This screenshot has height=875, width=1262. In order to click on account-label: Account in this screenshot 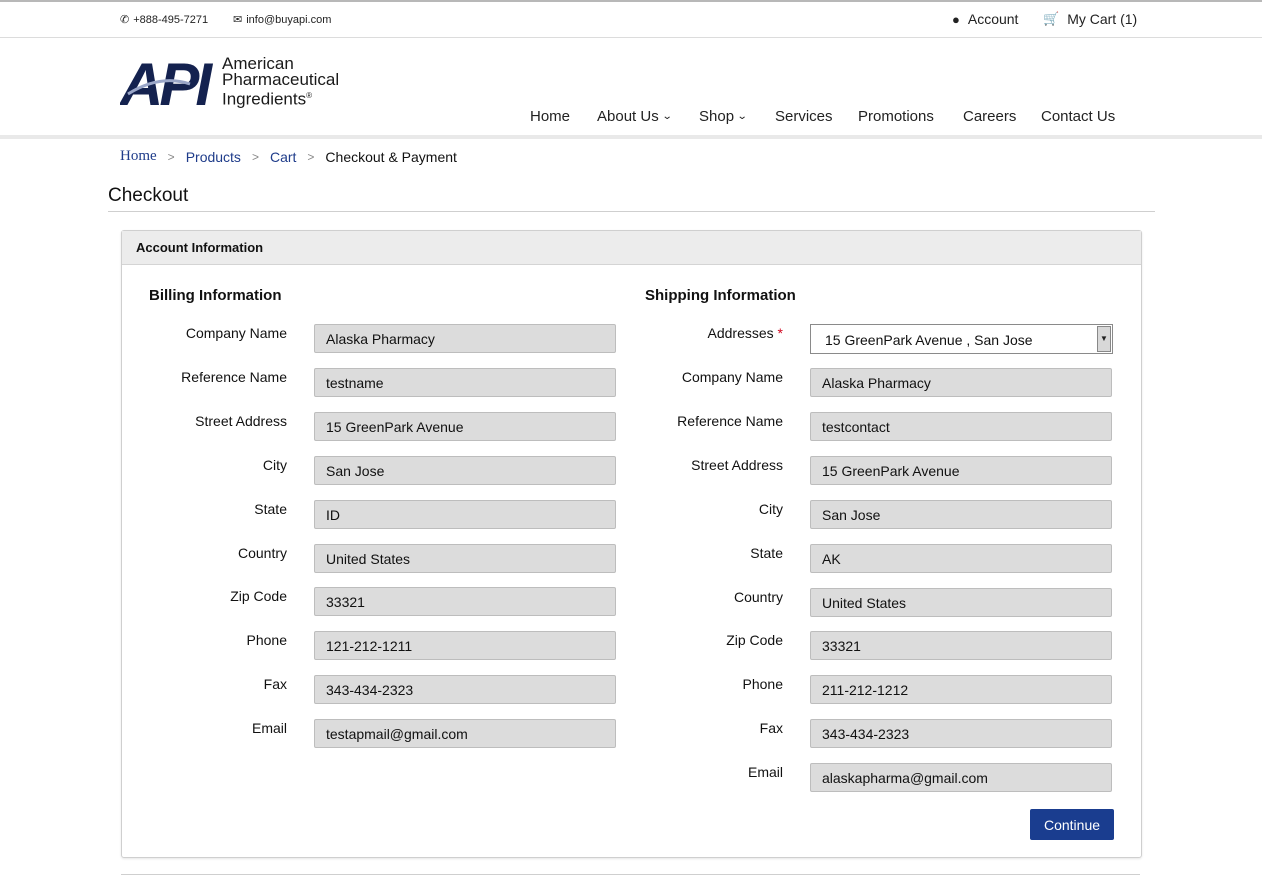, I will do `click(993, 19)`.